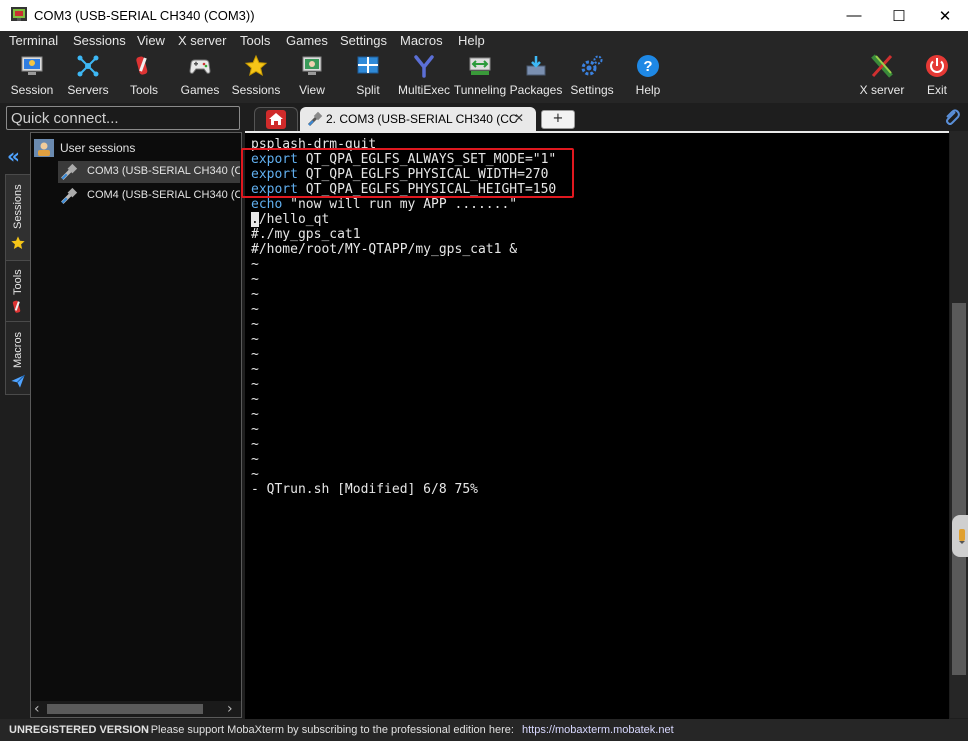 Image resolution: width=968 pixels, height=741 pixels. Describe the element at coordinates (13, 156) in the screenshot. I see `collapse-sidebar-icon: «` at that location.